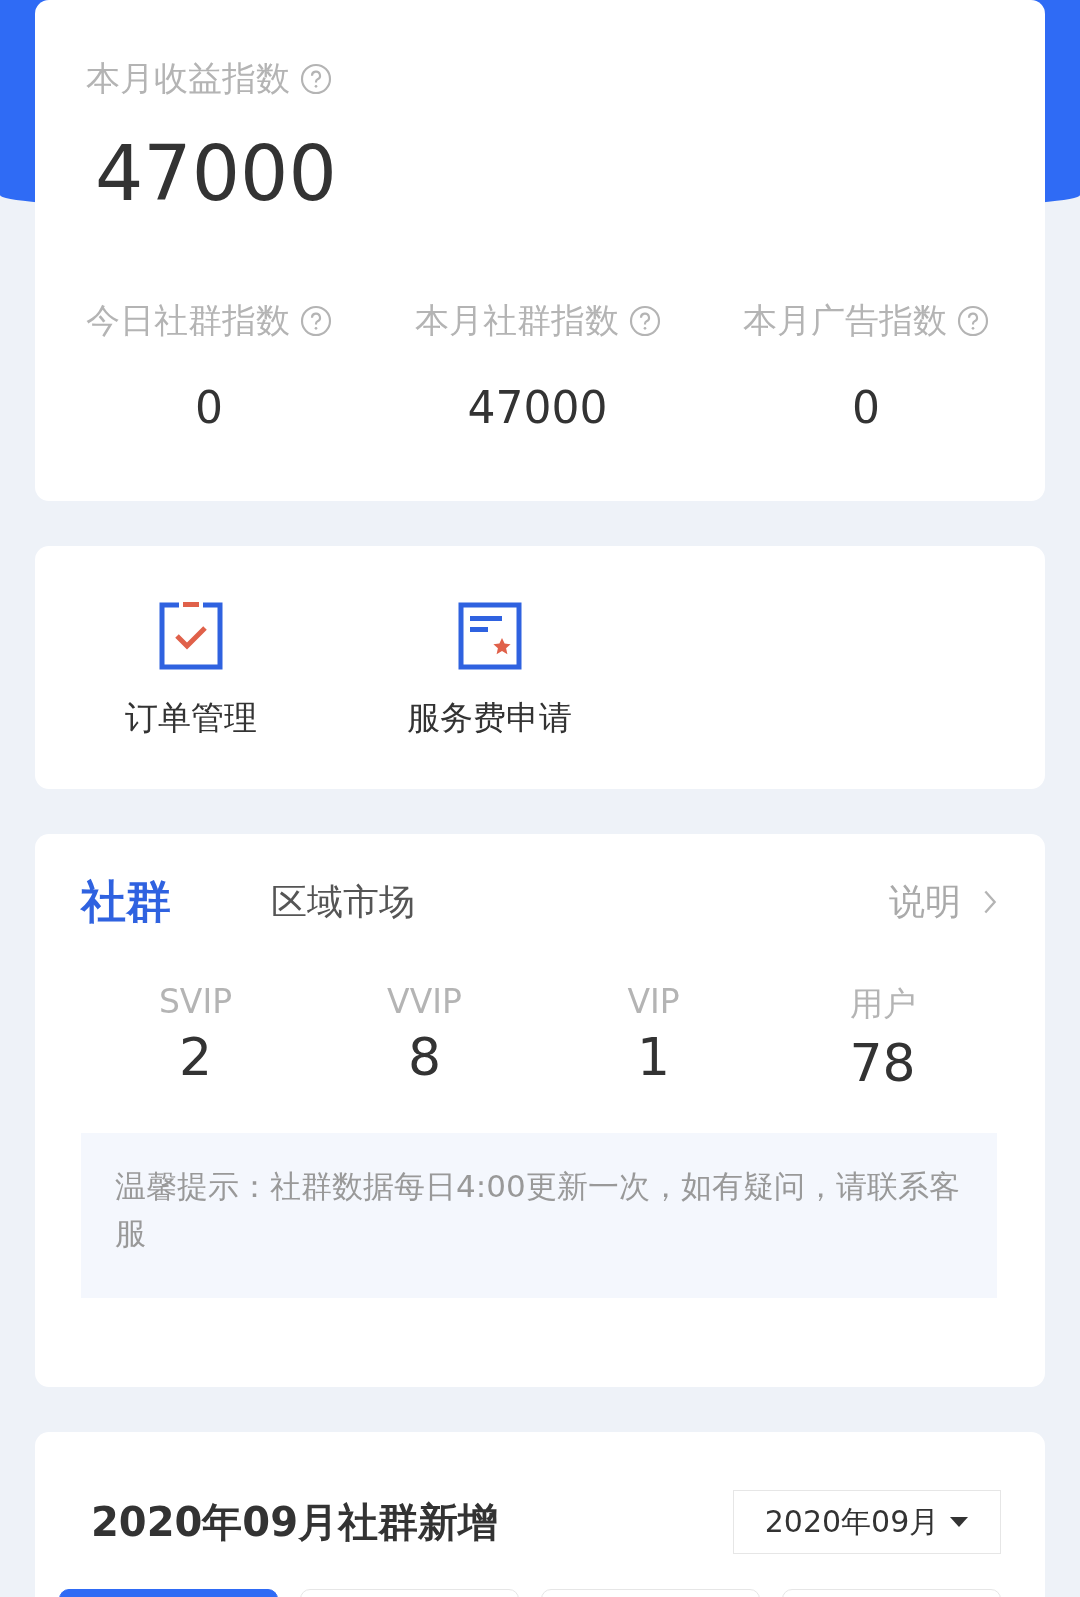 Image resolution: width=1080 pixels, height=1597 pixels. Describe the element at coordinates (216, 174) in the screenshot. I see `income-value: 47000` at that location.